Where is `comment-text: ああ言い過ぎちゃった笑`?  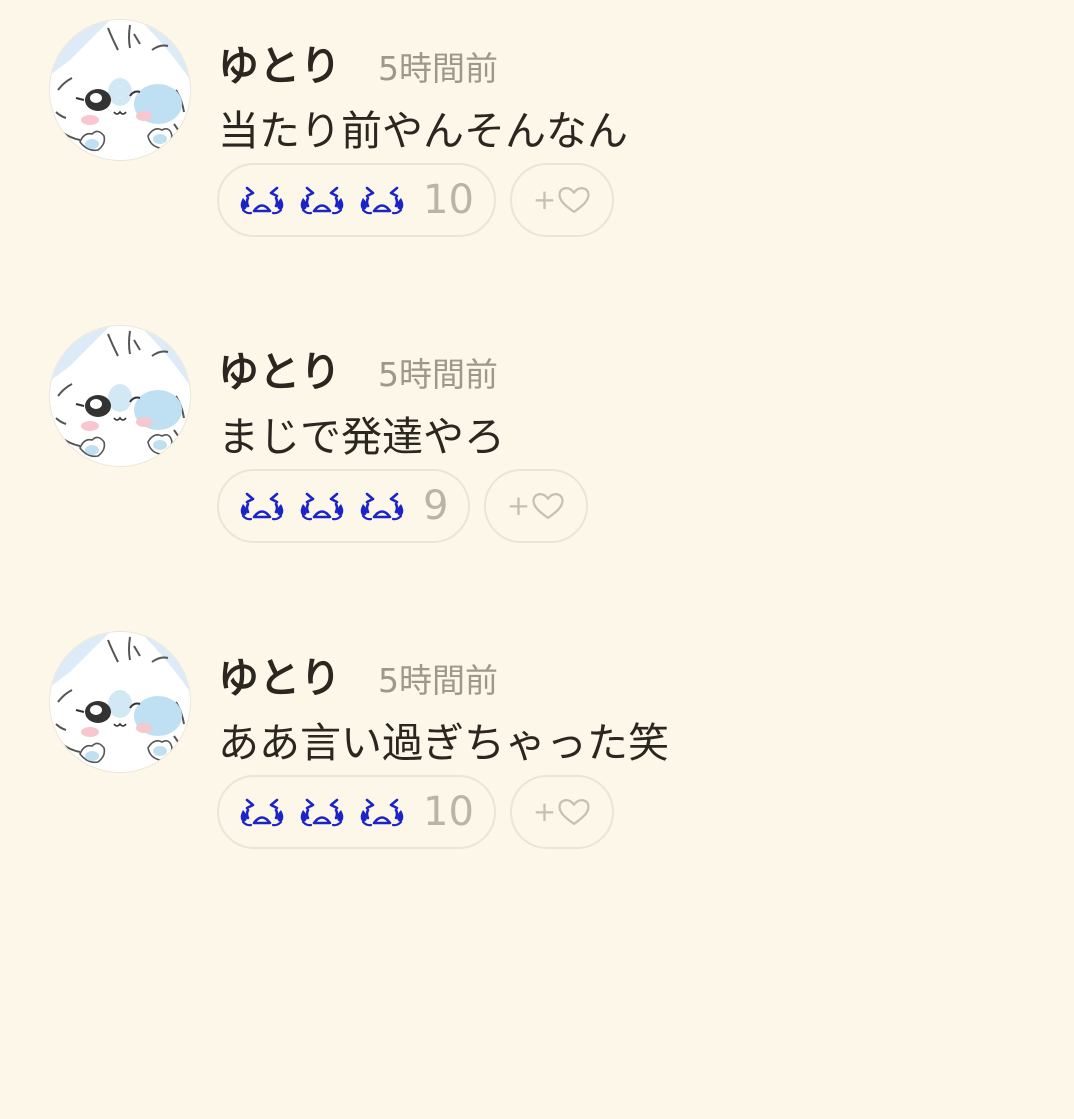 comment-text: ああ言い過ぎちゃった笑 is located at coordinates (443, 743).